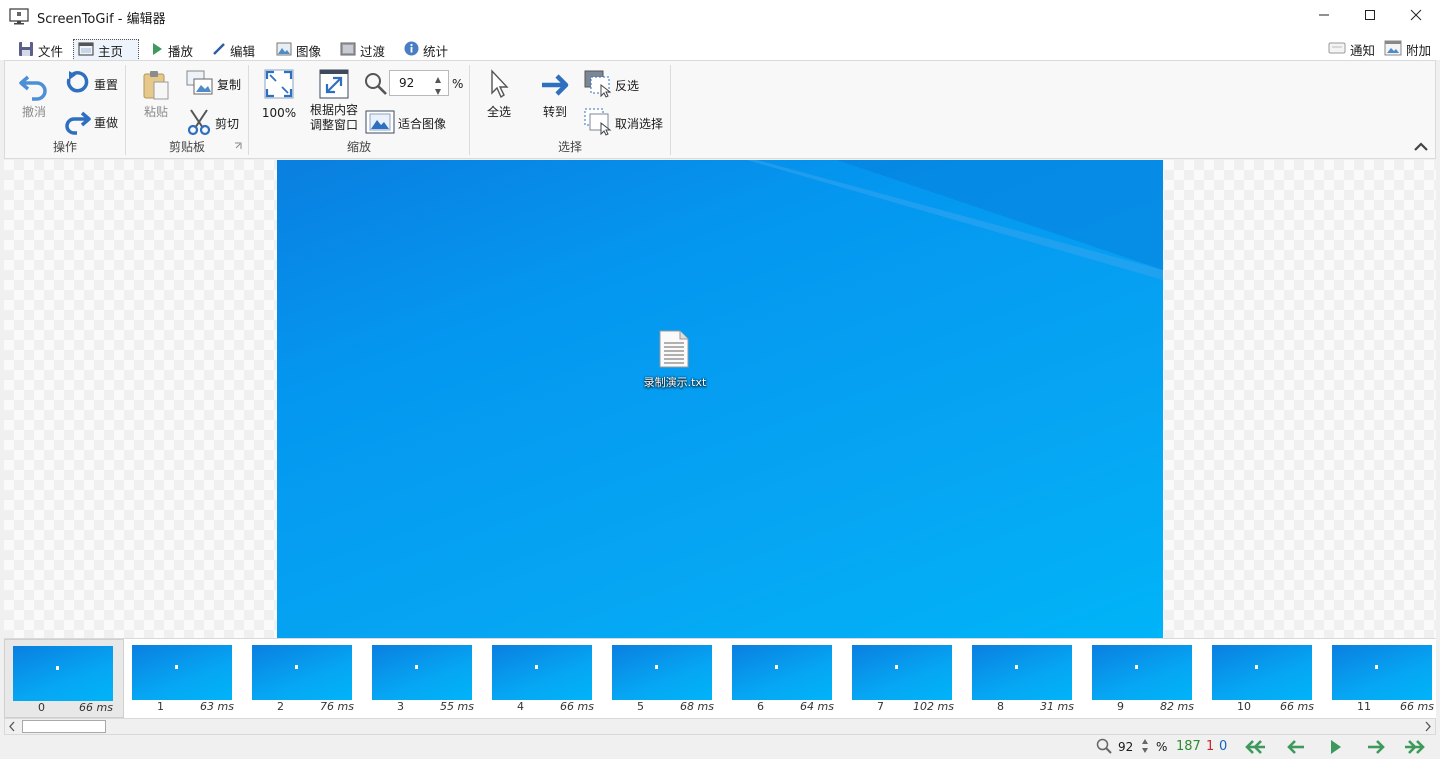 The height and width of the screenshot is (759, 1440). I want to click on tab-edit: 编辑, so click(233, 50).